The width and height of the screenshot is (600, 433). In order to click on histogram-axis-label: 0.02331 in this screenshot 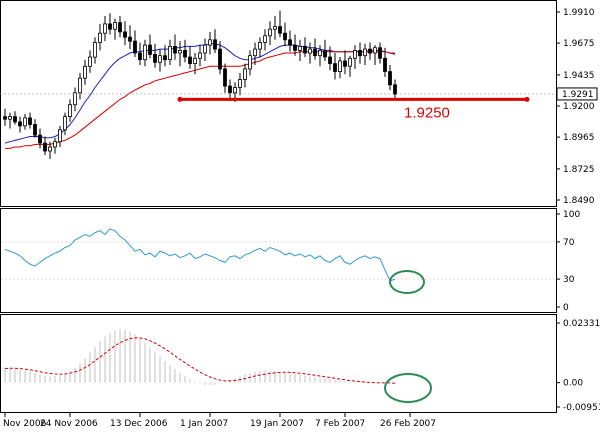, I will do `click(581, 324)`.